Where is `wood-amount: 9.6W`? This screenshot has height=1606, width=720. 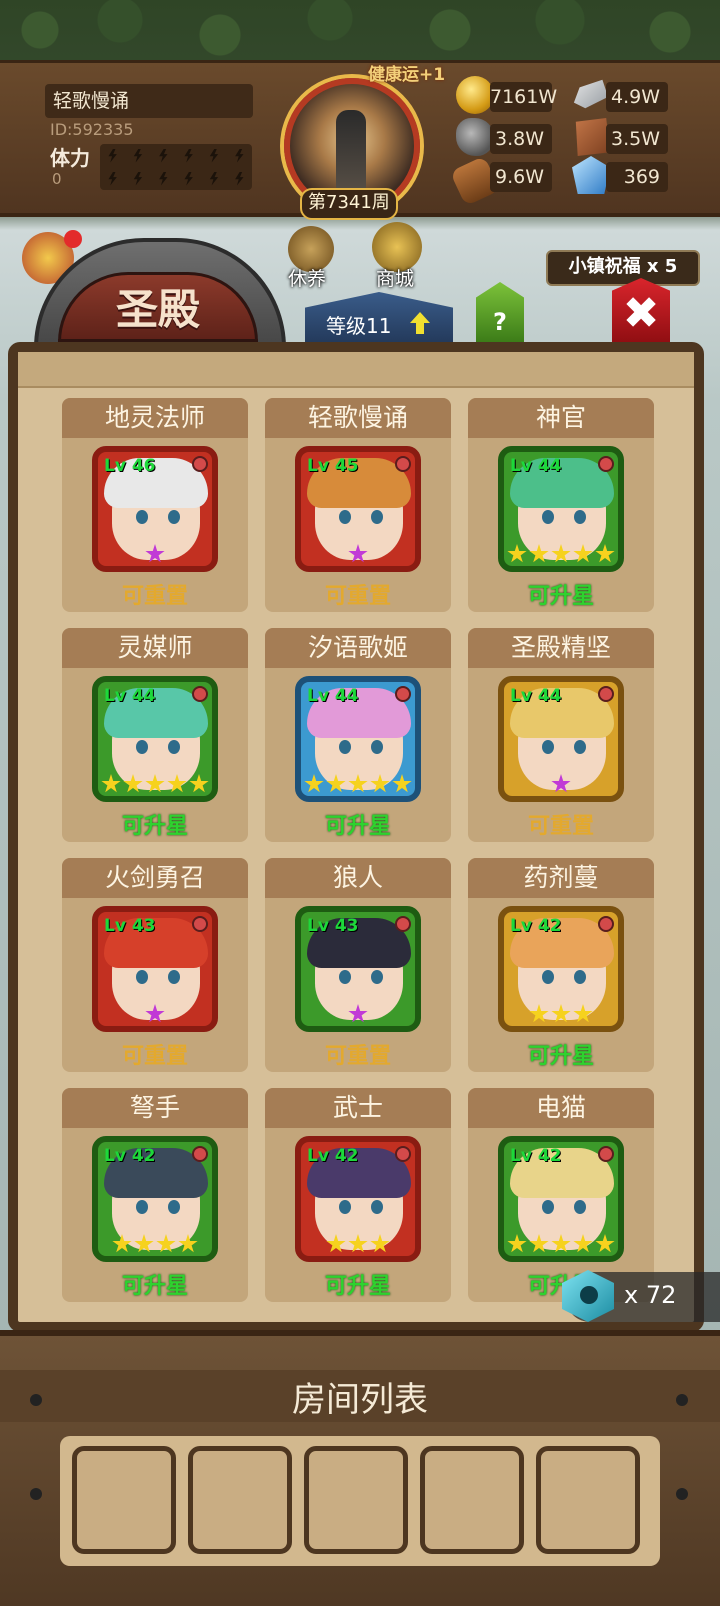
wood-amount: 9.6W is located at coordinates (521, 177).